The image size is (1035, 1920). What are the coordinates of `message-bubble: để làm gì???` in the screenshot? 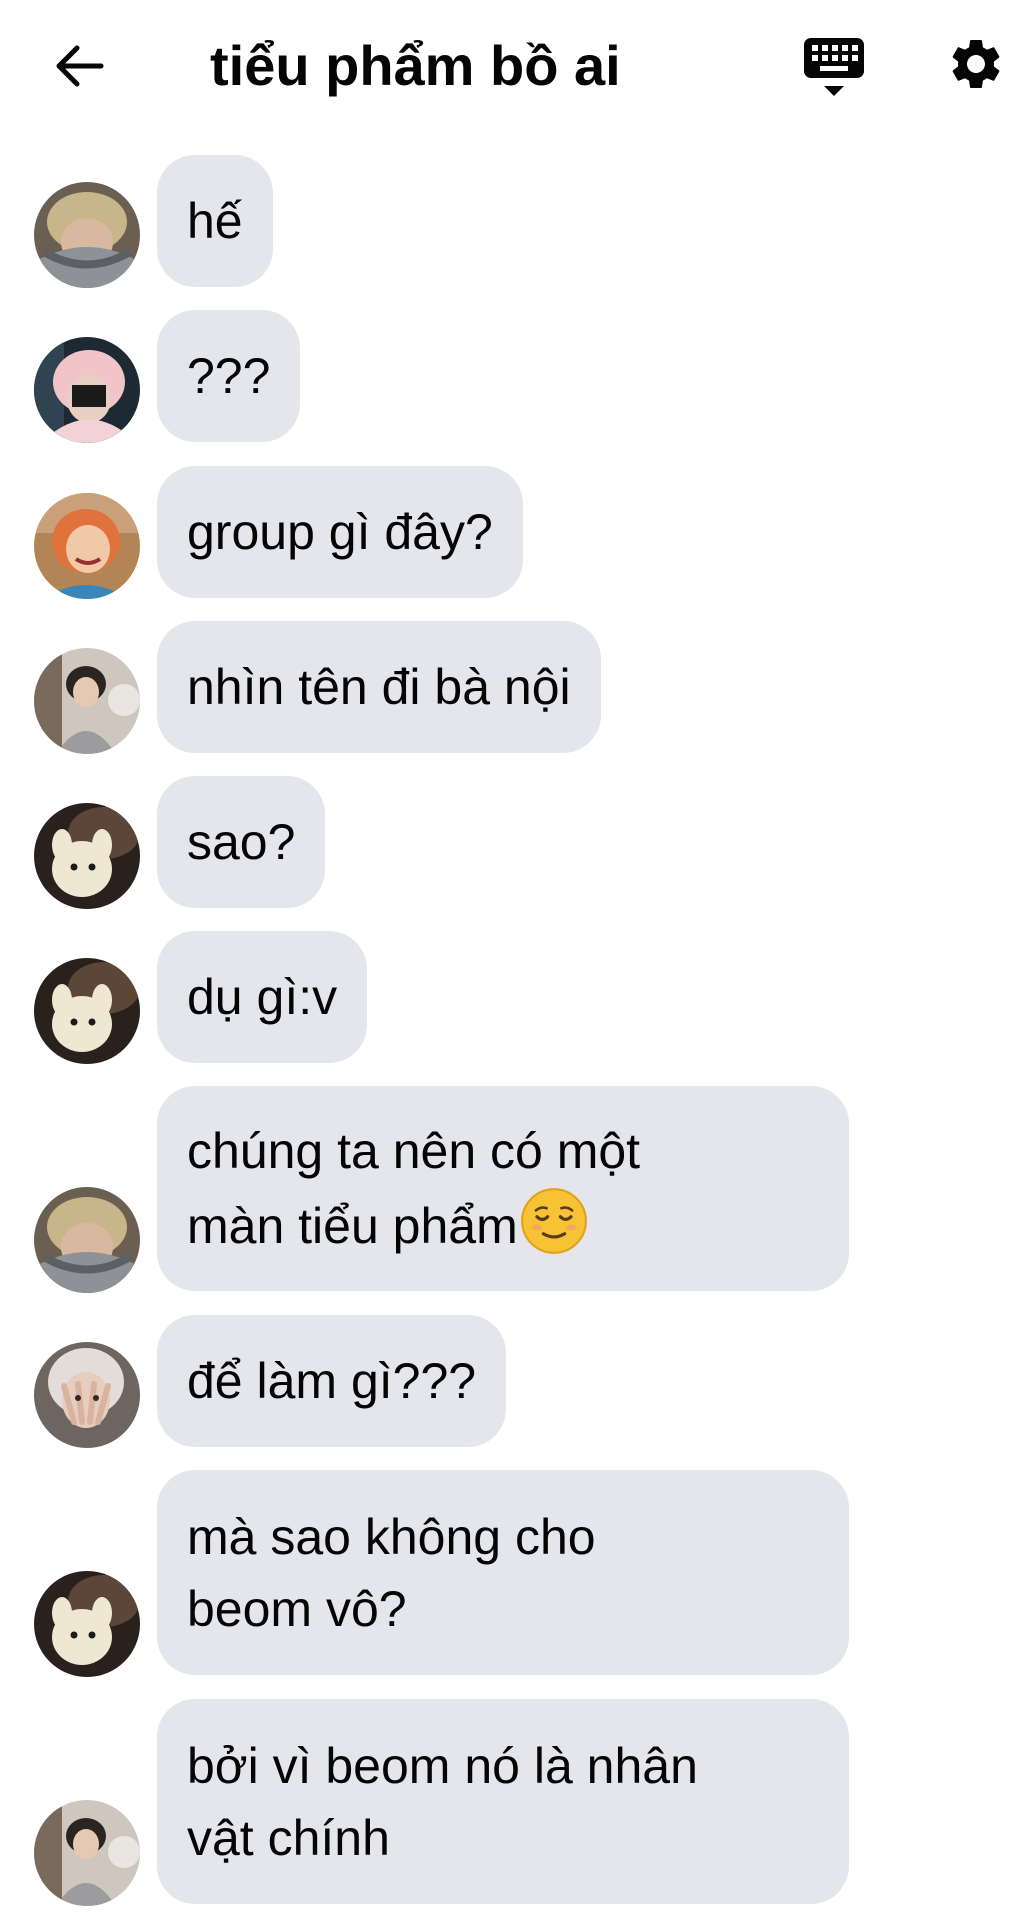 It's located at (332, 1381).